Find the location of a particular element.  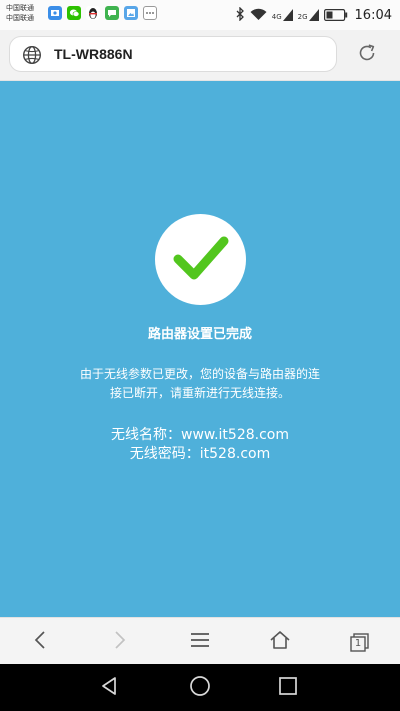

signal-2g-indicator: 2G is located at coordinates (308, 15).